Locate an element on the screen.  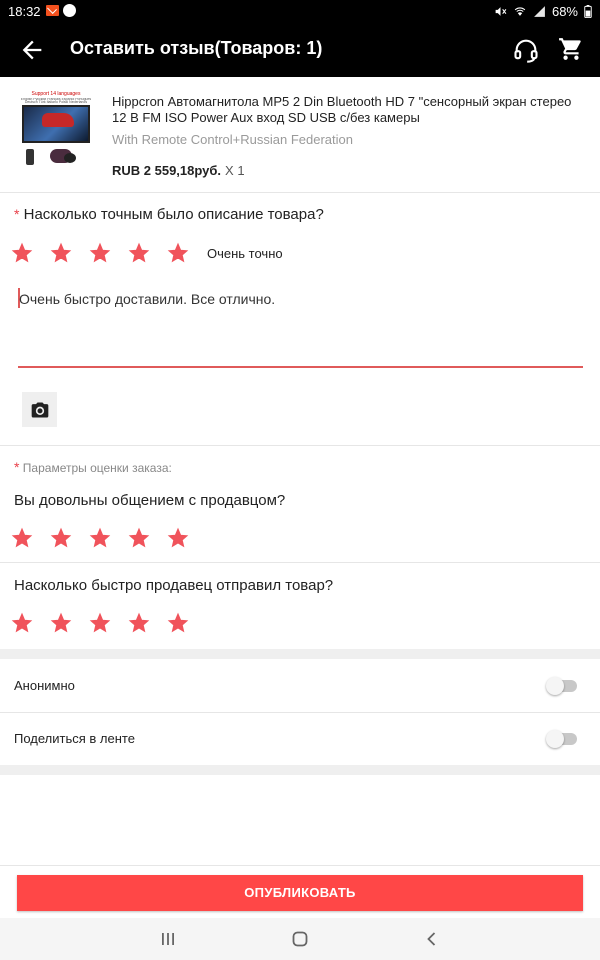
section-divider is located at coordinates (300, 445).